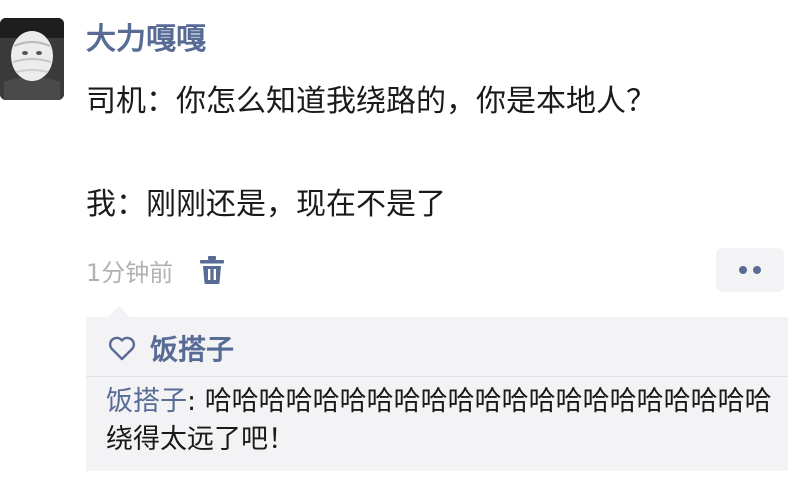 The image size is (800, 490). What do you see at coordinates (371, 101) in the screenshot?
I see `post-text-line: 司机：你怎么知道我绕路的，你是本地人？` at bounding box center [371, 101].